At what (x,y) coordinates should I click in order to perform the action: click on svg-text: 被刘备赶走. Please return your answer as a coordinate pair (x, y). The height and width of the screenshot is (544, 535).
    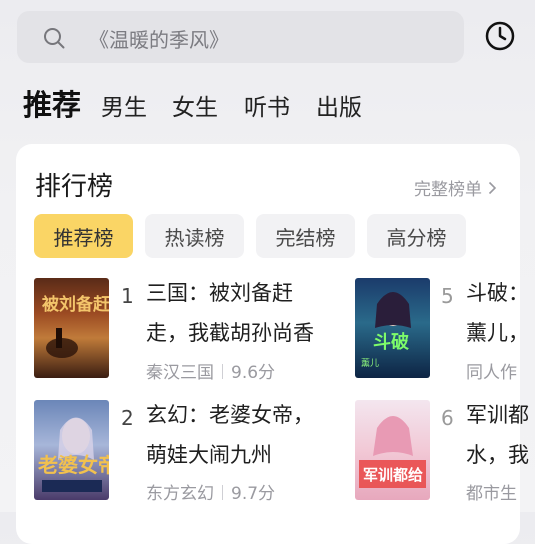
    Looking at the image, I should click on (75, 304).